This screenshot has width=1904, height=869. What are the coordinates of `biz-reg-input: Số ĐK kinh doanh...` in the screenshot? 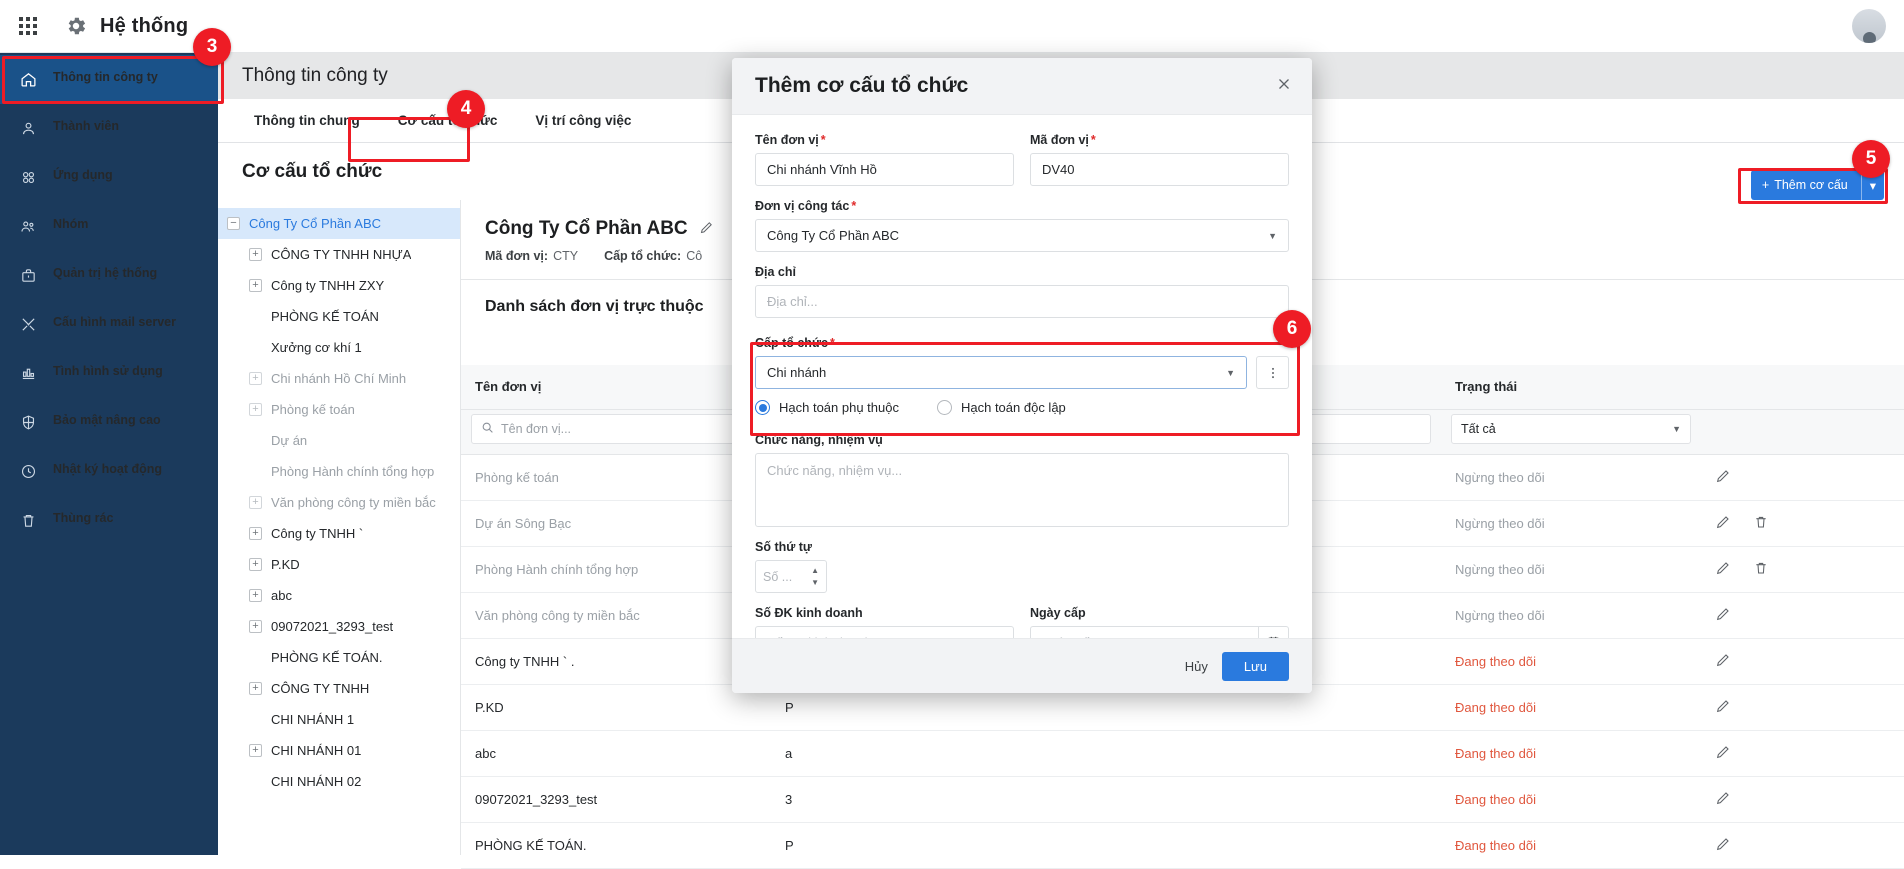 It's located at (884, 632).